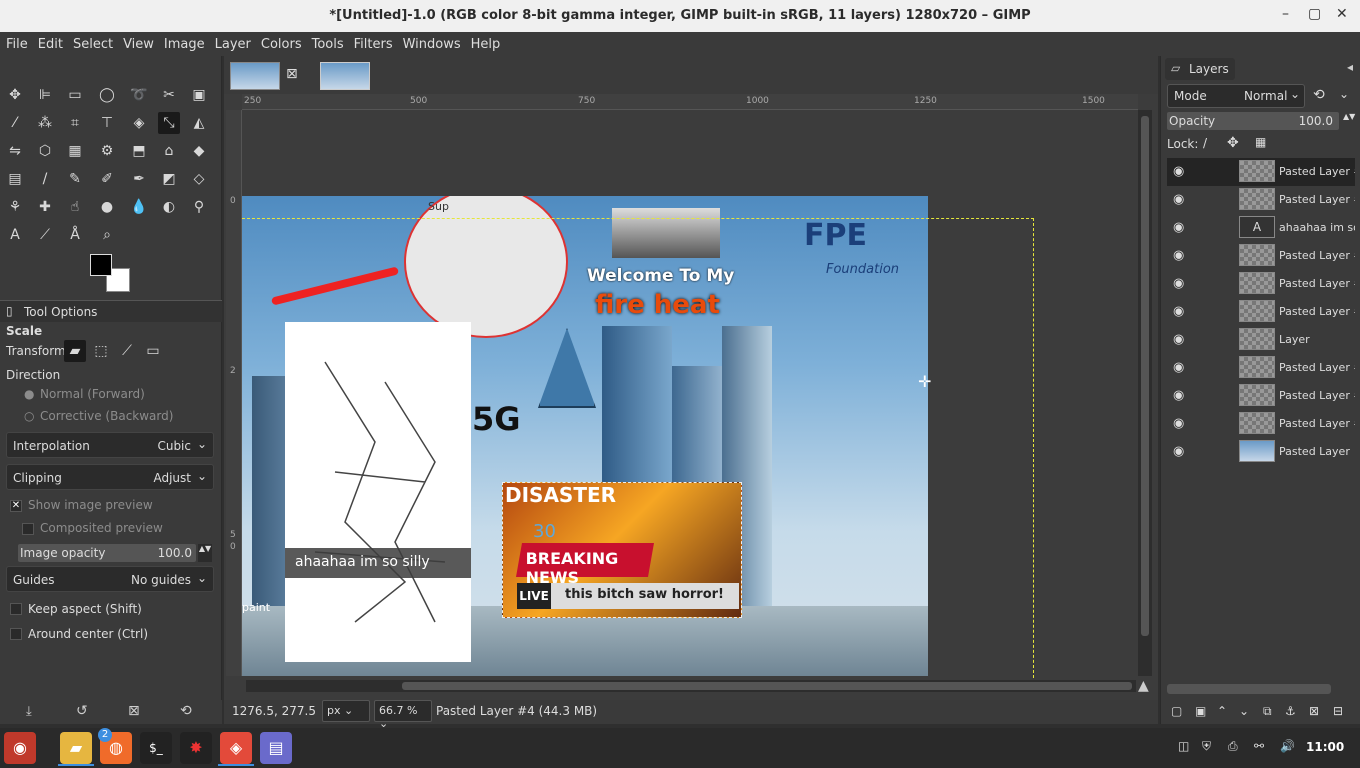 The height and width of the screenshot is (768, 1360). What do you see at coordinates (1244, 711) in the screenshot?
I see `lower-layer-icon: ⌄` at bounding box center [1244, 711].